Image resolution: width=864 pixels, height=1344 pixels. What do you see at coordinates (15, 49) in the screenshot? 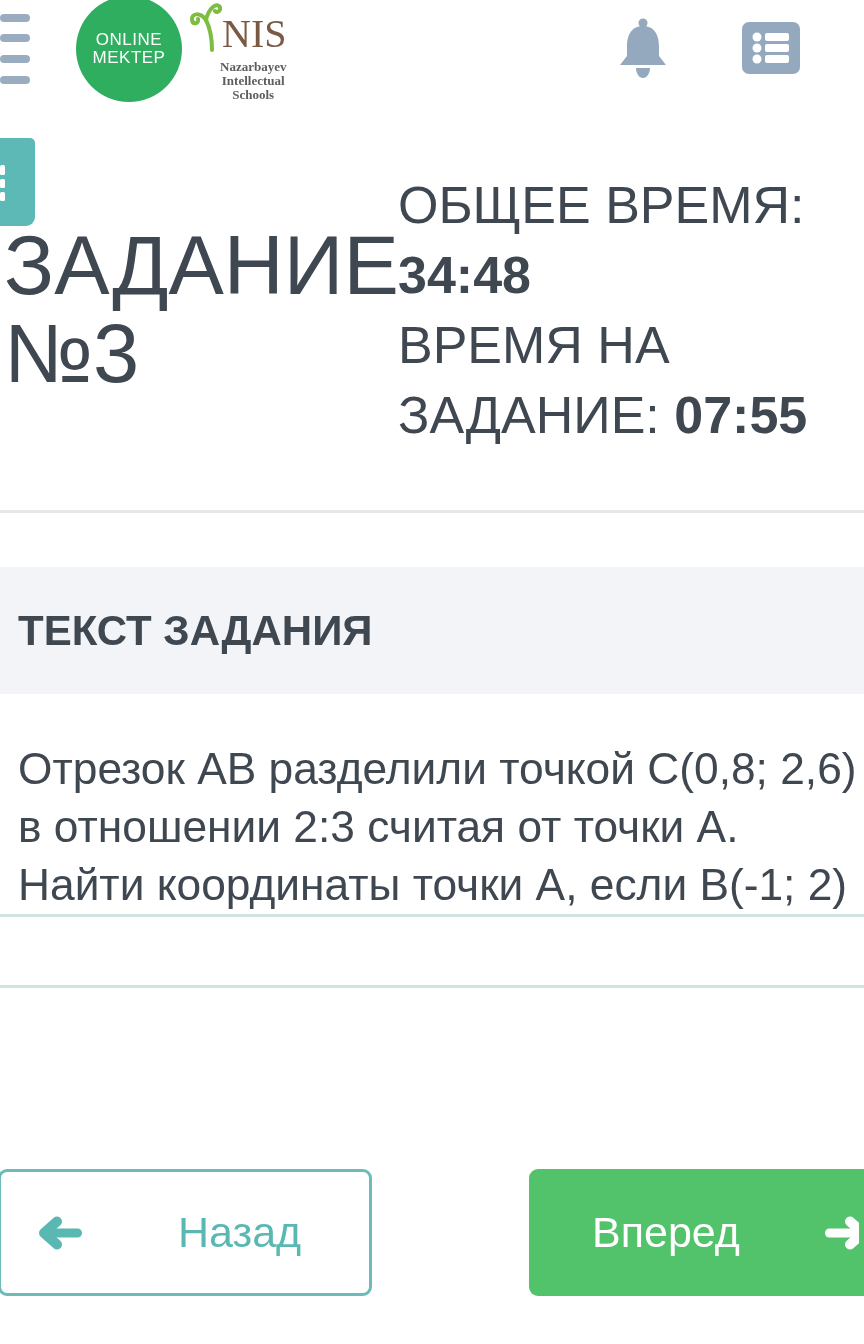
I see `menu-icon` at bounding box center [15, 49].